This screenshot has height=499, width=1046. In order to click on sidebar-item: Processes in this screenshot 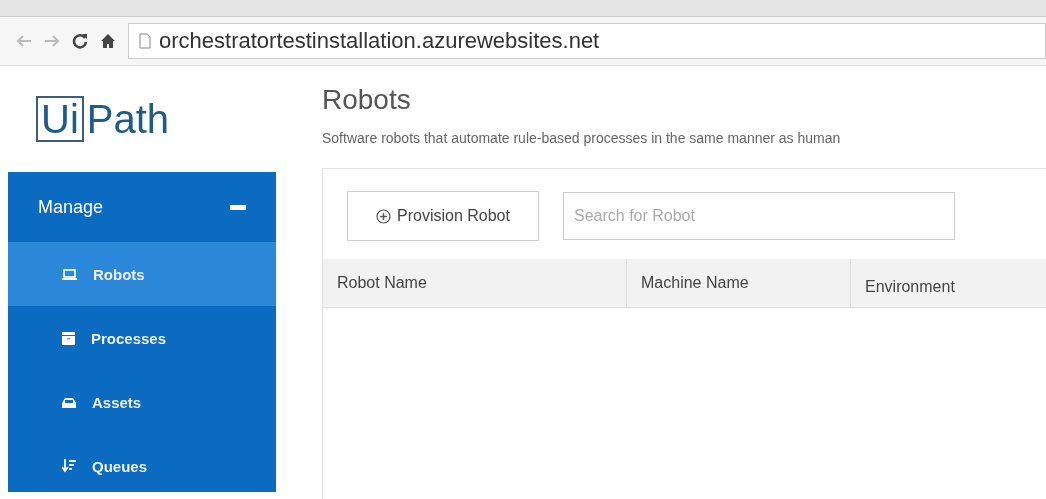, I will do `click(142, 338)`.